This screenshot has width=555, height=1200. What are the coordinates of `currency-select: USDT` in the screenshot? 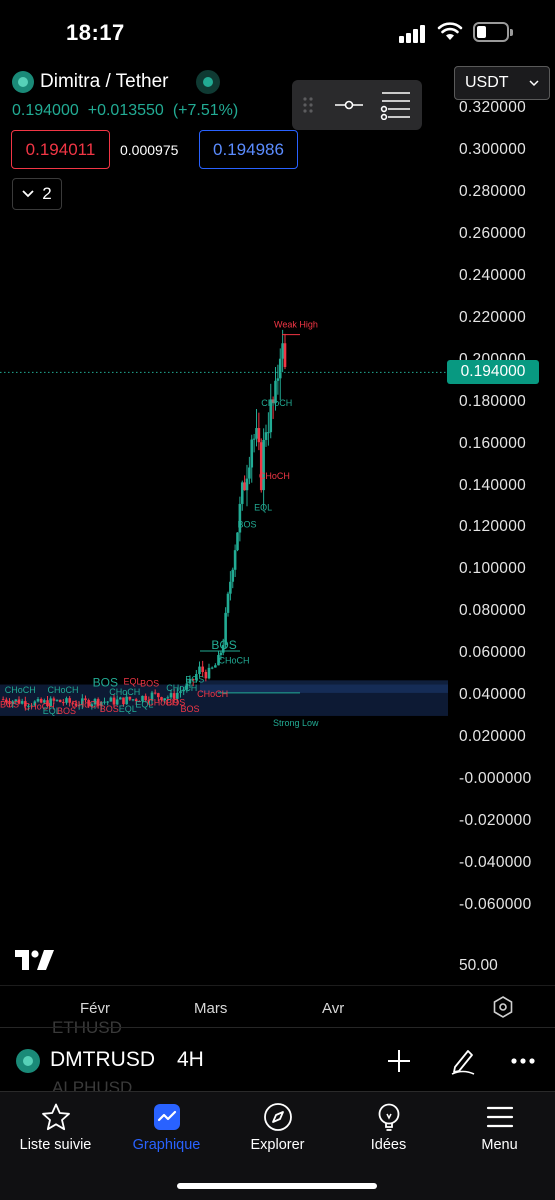 It's located at (502, 83).